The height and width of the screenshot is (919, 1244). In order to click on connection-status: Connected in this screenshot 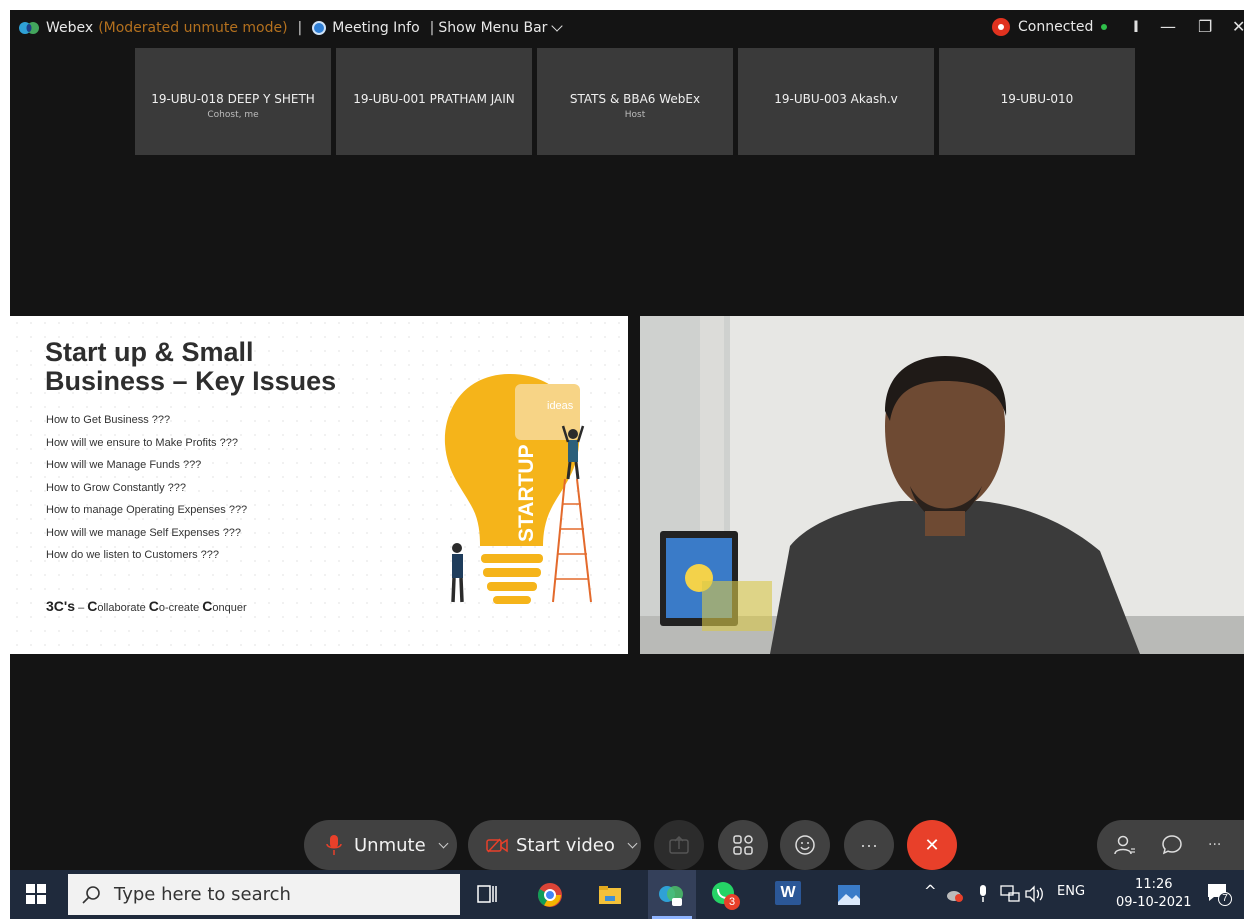, I will do `click(1050, 27)`.